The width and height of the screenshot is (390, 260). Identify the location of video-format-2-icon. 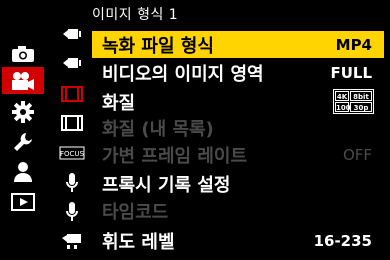
(72, 63).